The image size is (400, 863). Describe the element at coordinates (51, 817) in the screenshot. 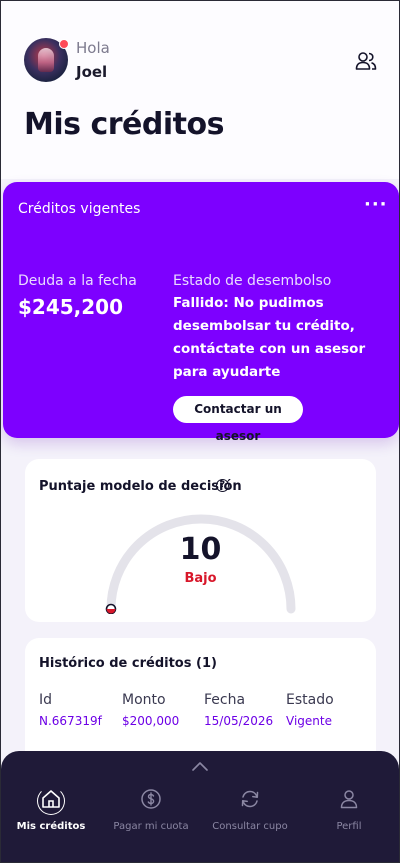

I see `nav-item-mis-creditos: Mis créditos` at that location.